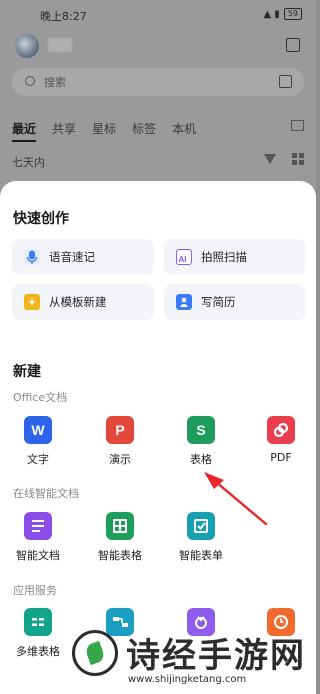 The image size is (320, 694). What do you see at coordinates (38, 651) in the screenshot?
I see `multi-dim-table-label: 多维表格` at bounding box center [38, 651].